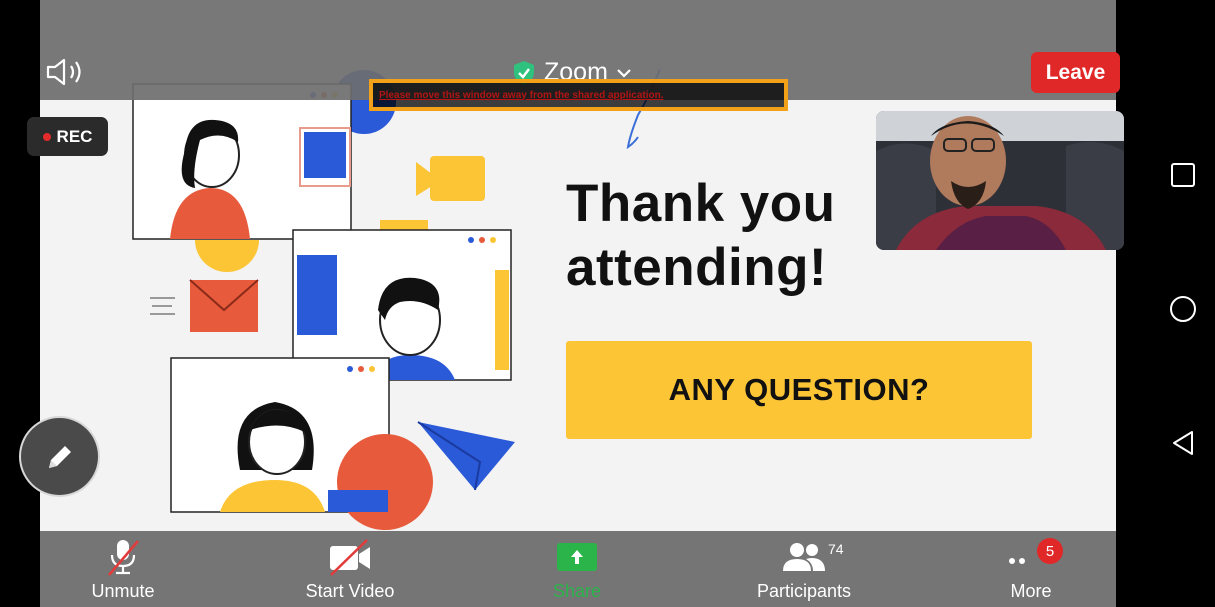 This screenshot has width=1215, height=607. What do you see at coordinates (804, 557) in the screenshot?
I see `participants-icon` at bounding box center [804, 557].